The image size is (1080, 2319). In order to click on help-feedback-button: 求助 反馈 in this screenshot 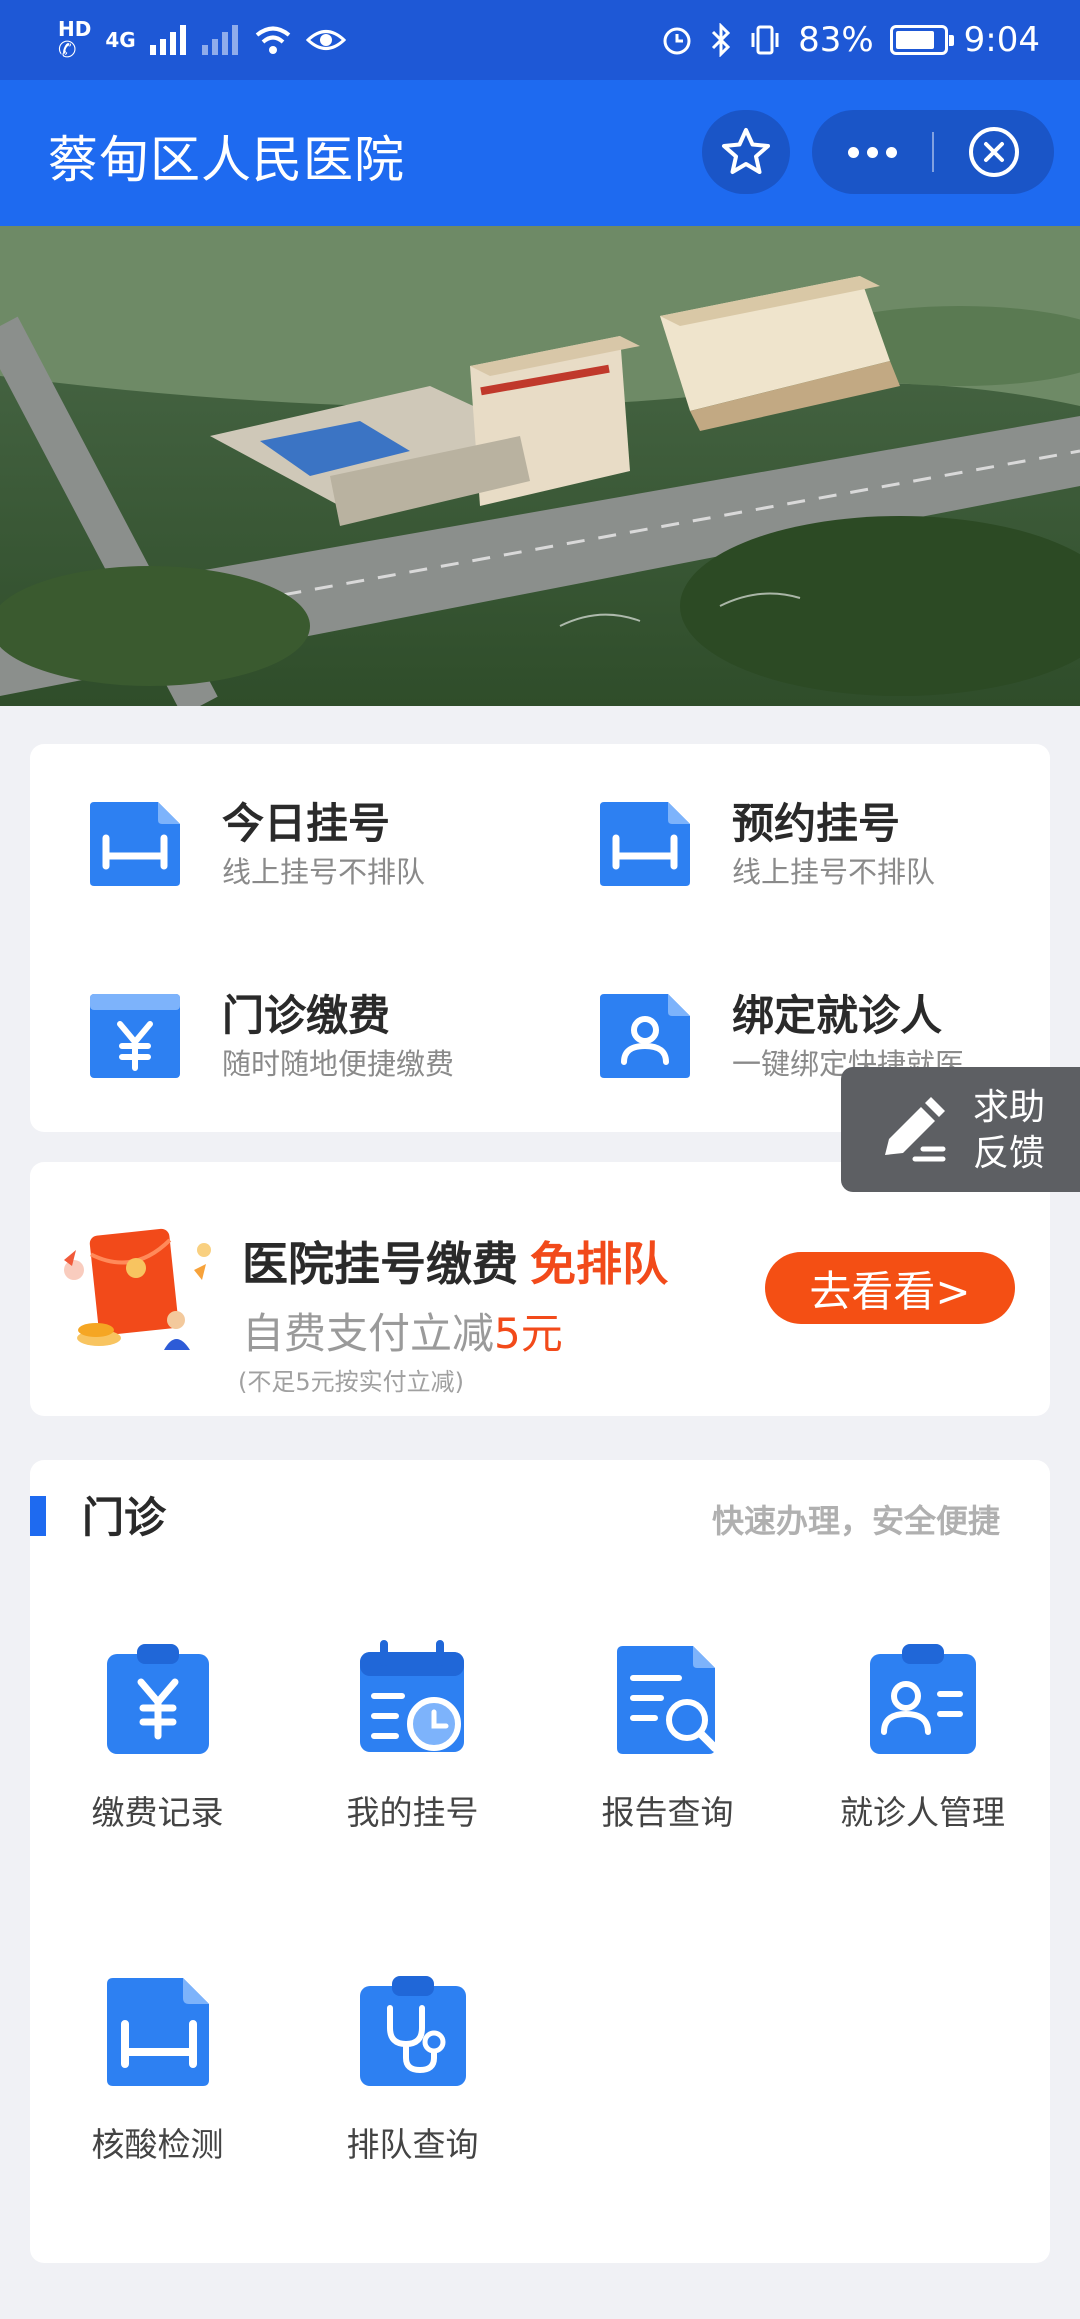, I will do `click(960, 1129)`.